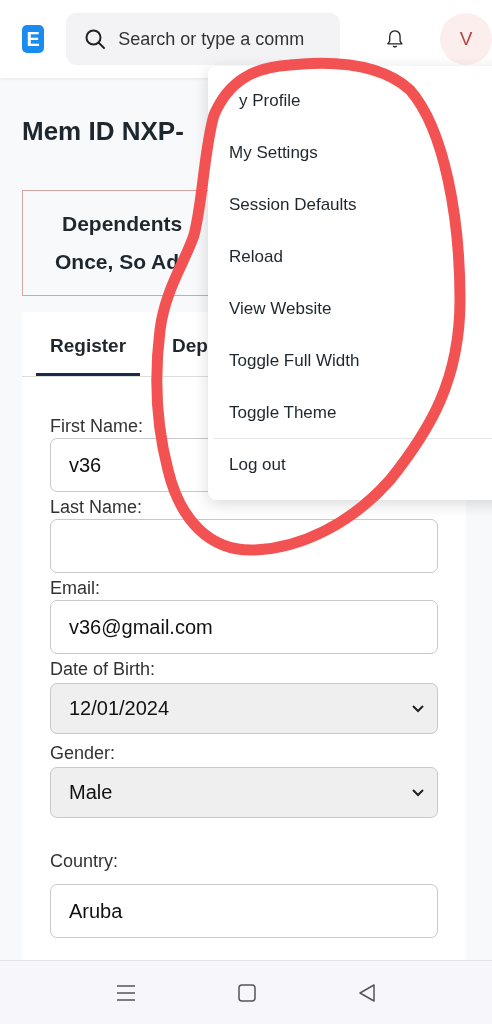 The image size is (492, 1024). Describe the element at coordinates (244, 627) in the screenshot. I see `input-field: v36@gmail.com` at that location.